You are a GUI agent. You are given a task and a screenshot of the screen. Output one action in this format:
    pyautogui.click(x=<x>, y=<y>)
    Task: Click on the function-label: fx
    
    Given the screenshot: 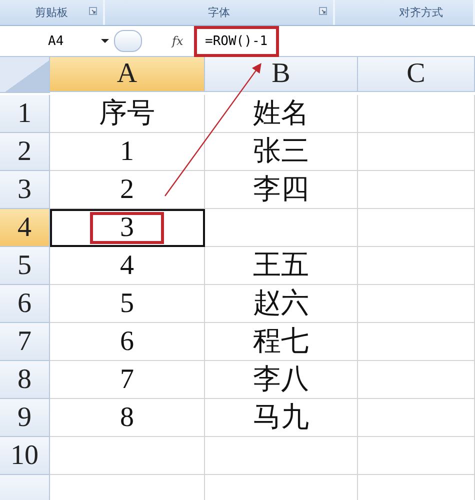 What is the action you would take?
    pyautogui.click(x=183, y=41)
    